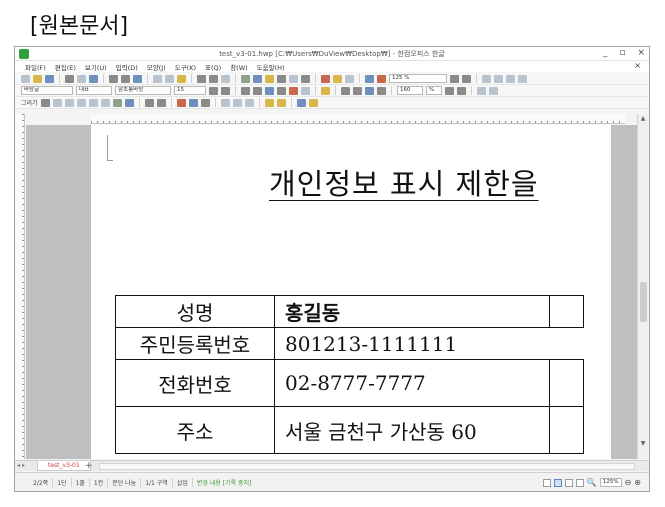  What do you see at coordinates (113, 78) in the screenshot?
I see `undo-icon` at bounding box center [113, 78].